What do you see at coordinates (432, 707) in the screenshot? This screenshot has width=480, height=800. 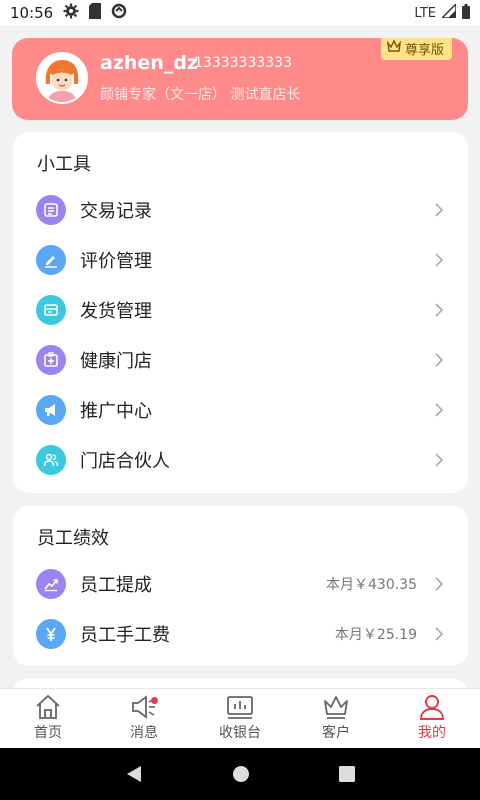 I see `user-icon` at bounding box center [432, 707].